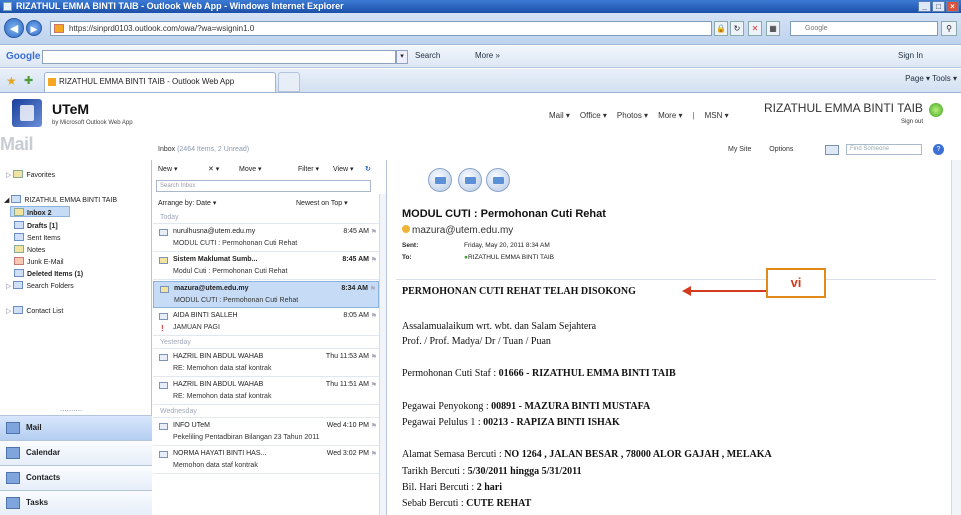 This screenshot has width=961, height=515. I want to click on nav-office: Office ▾, so click(593, 115).